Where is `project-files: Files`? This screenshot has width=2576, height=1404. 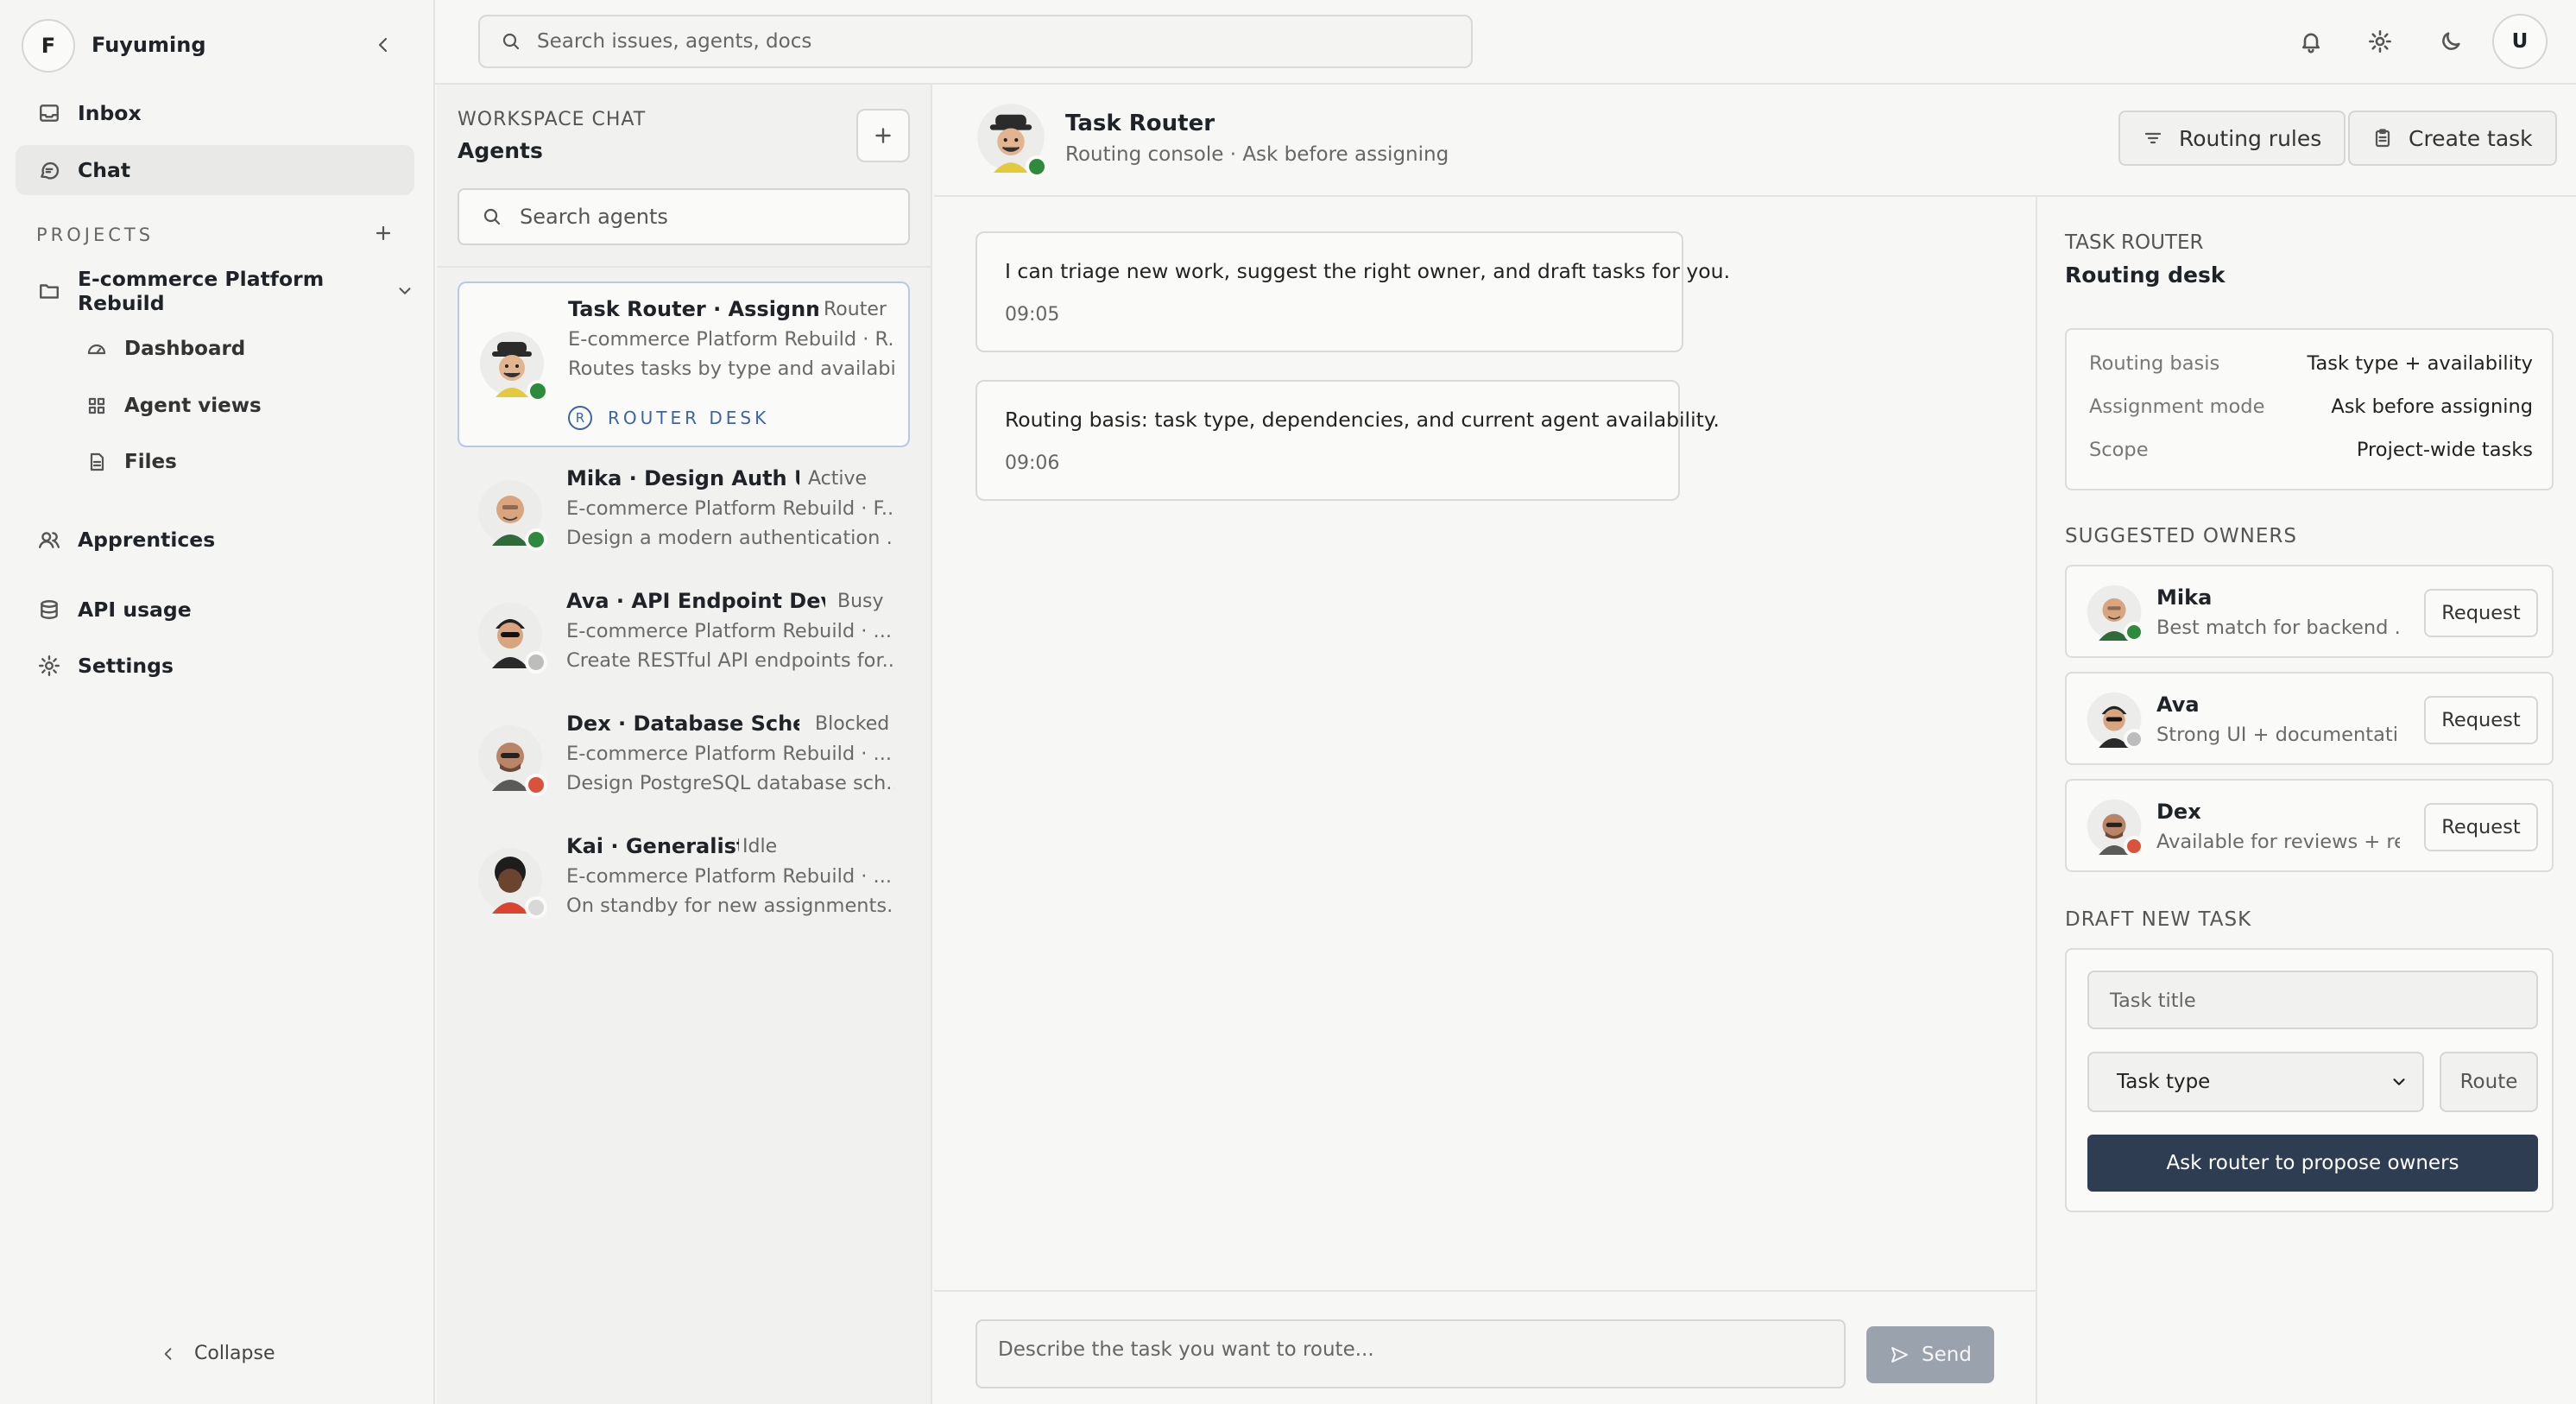 project-files: Files is located at coordinates (131, 462).